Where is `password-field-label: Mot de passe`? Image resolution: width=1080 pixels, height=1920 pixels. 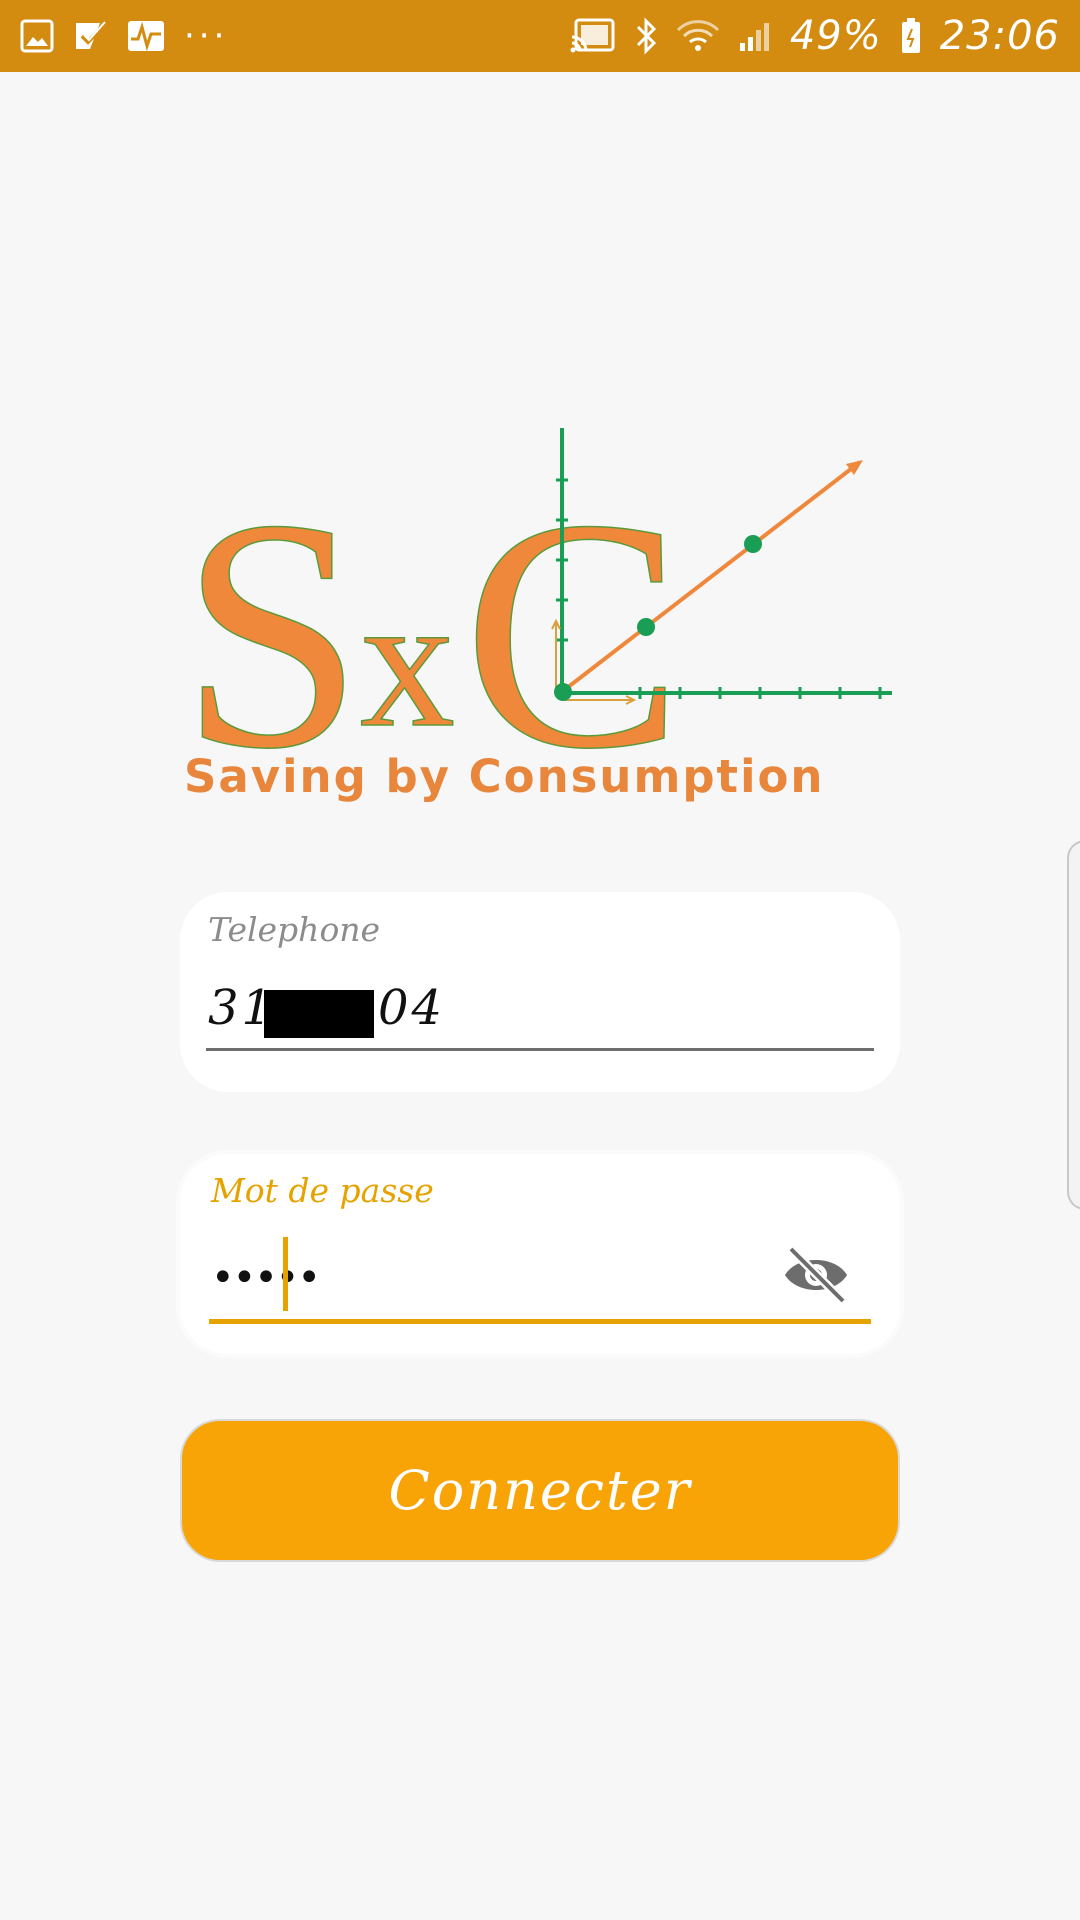 password-field-label: Mot de passe is located at coordinates (322, 1190).